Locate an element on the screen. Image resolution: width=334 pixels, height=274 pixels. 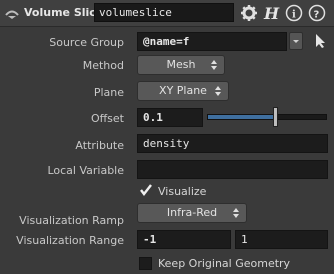
plane-label: Plane is located at coordinates (108, 92).